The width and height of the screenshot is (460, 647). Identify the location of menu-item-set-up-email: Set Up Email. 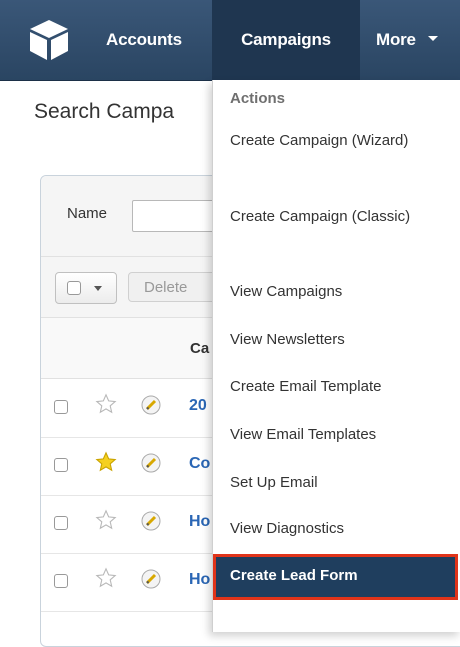
(342, 483).